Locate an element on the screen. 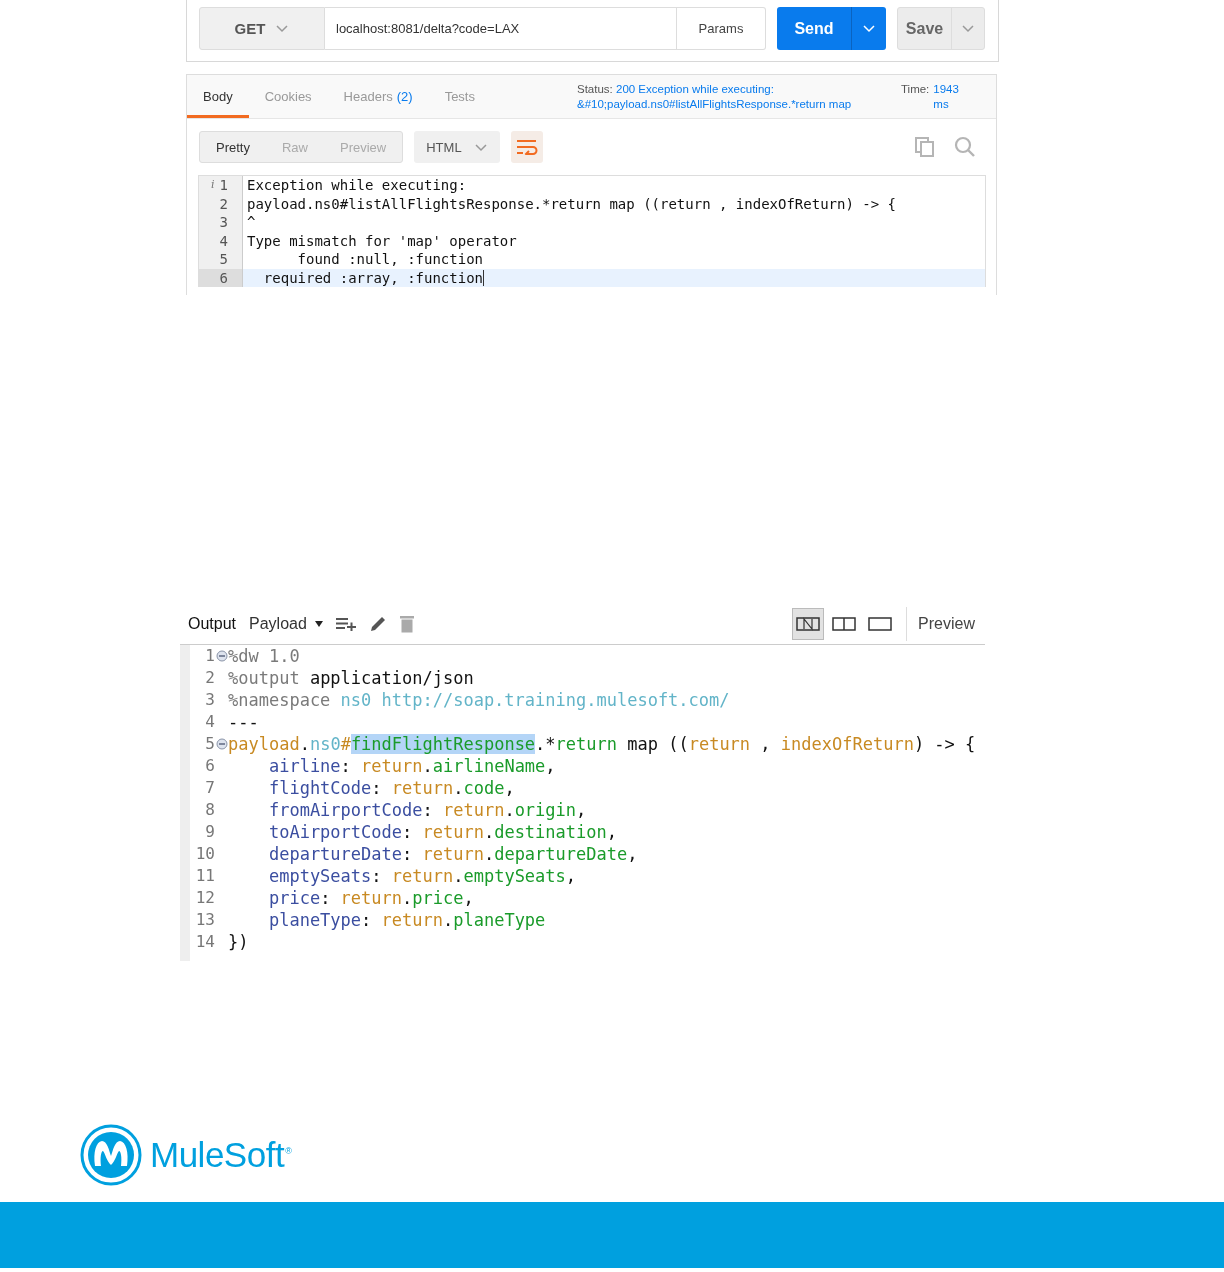  code-line: airline: return.airlineName, is located at coordinates (411, 766).